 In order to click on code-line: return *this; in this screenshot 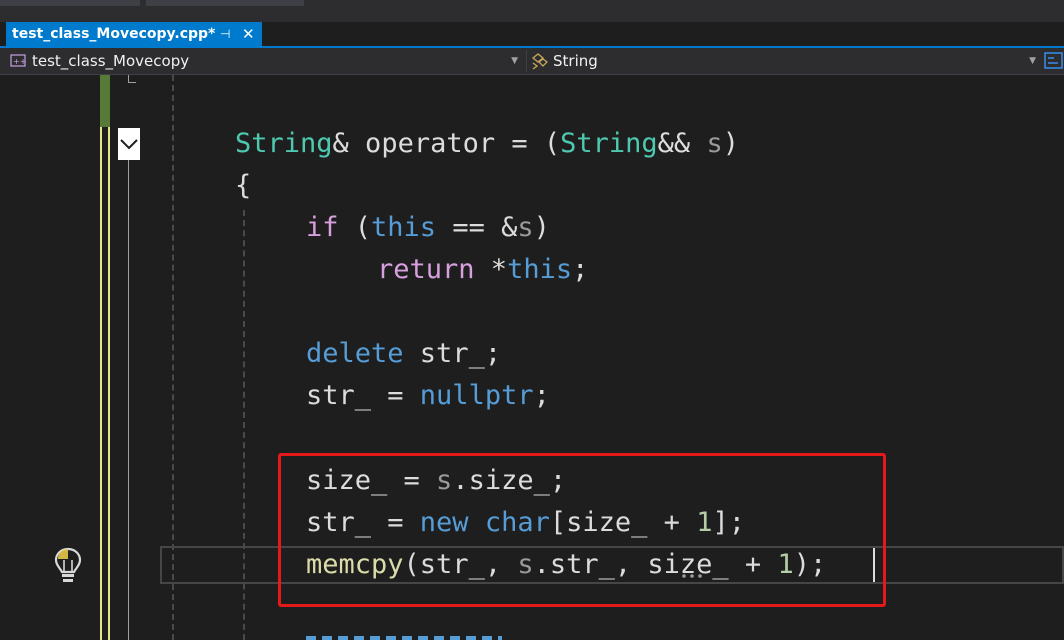, I will do `click(483, 269)`.